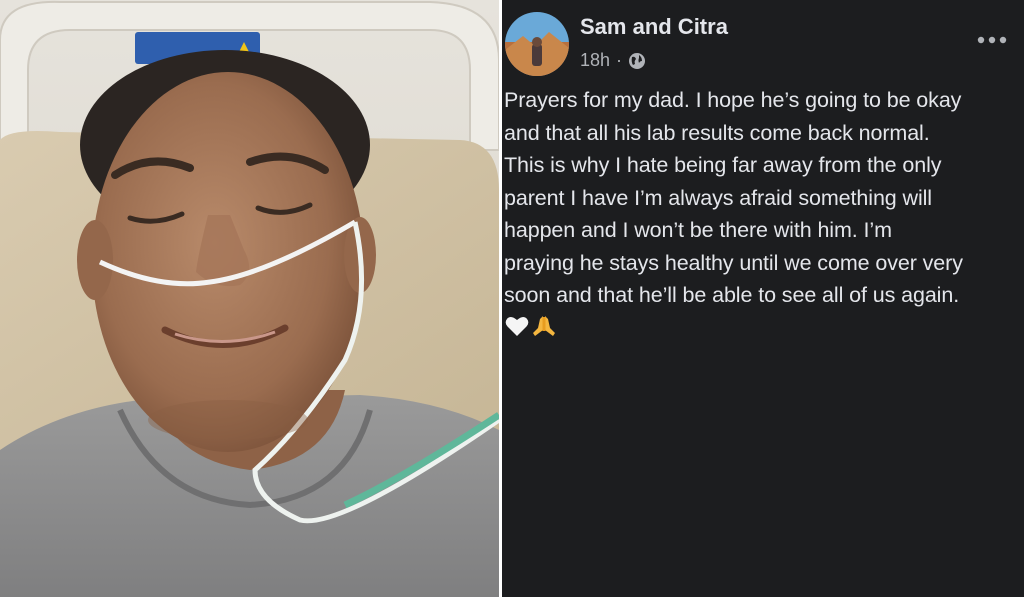 This screenshot has width=1024, height=597. Describe the element at coordinates (544, 326) in the screenshot. I see `folded-hands-icon` at that location.